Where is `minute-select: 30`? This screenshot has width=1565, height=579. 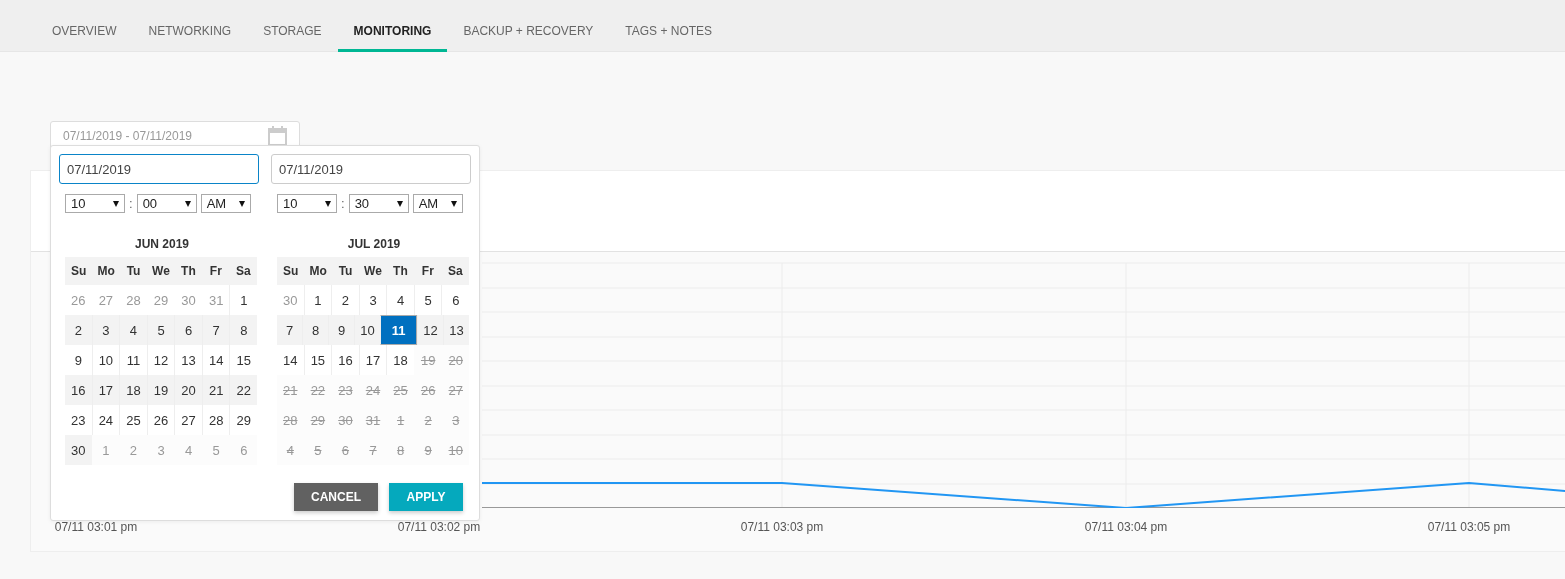
minute-select: 30 is located at coordinates (378, 203).